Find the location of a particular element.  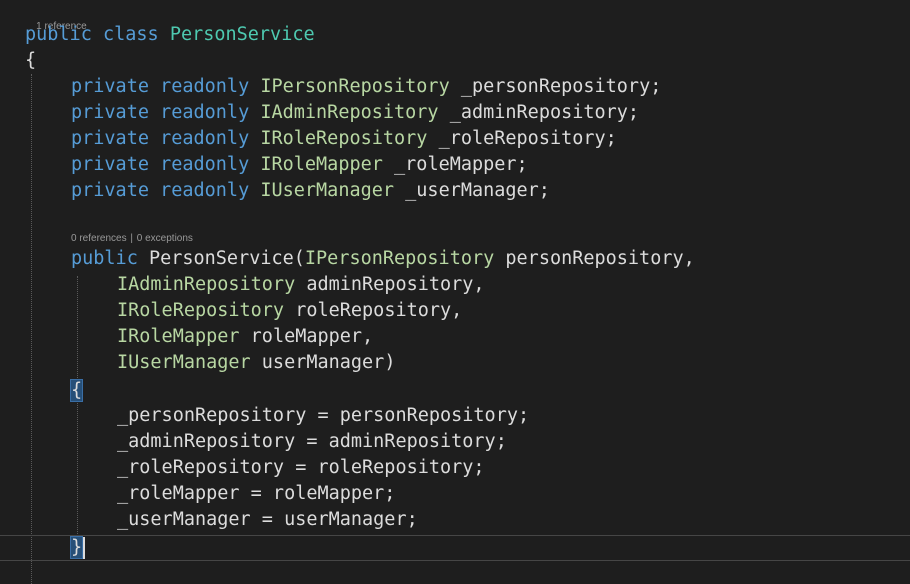

class-declaration-line: public class PersonService is located at coordinates (170, 35).